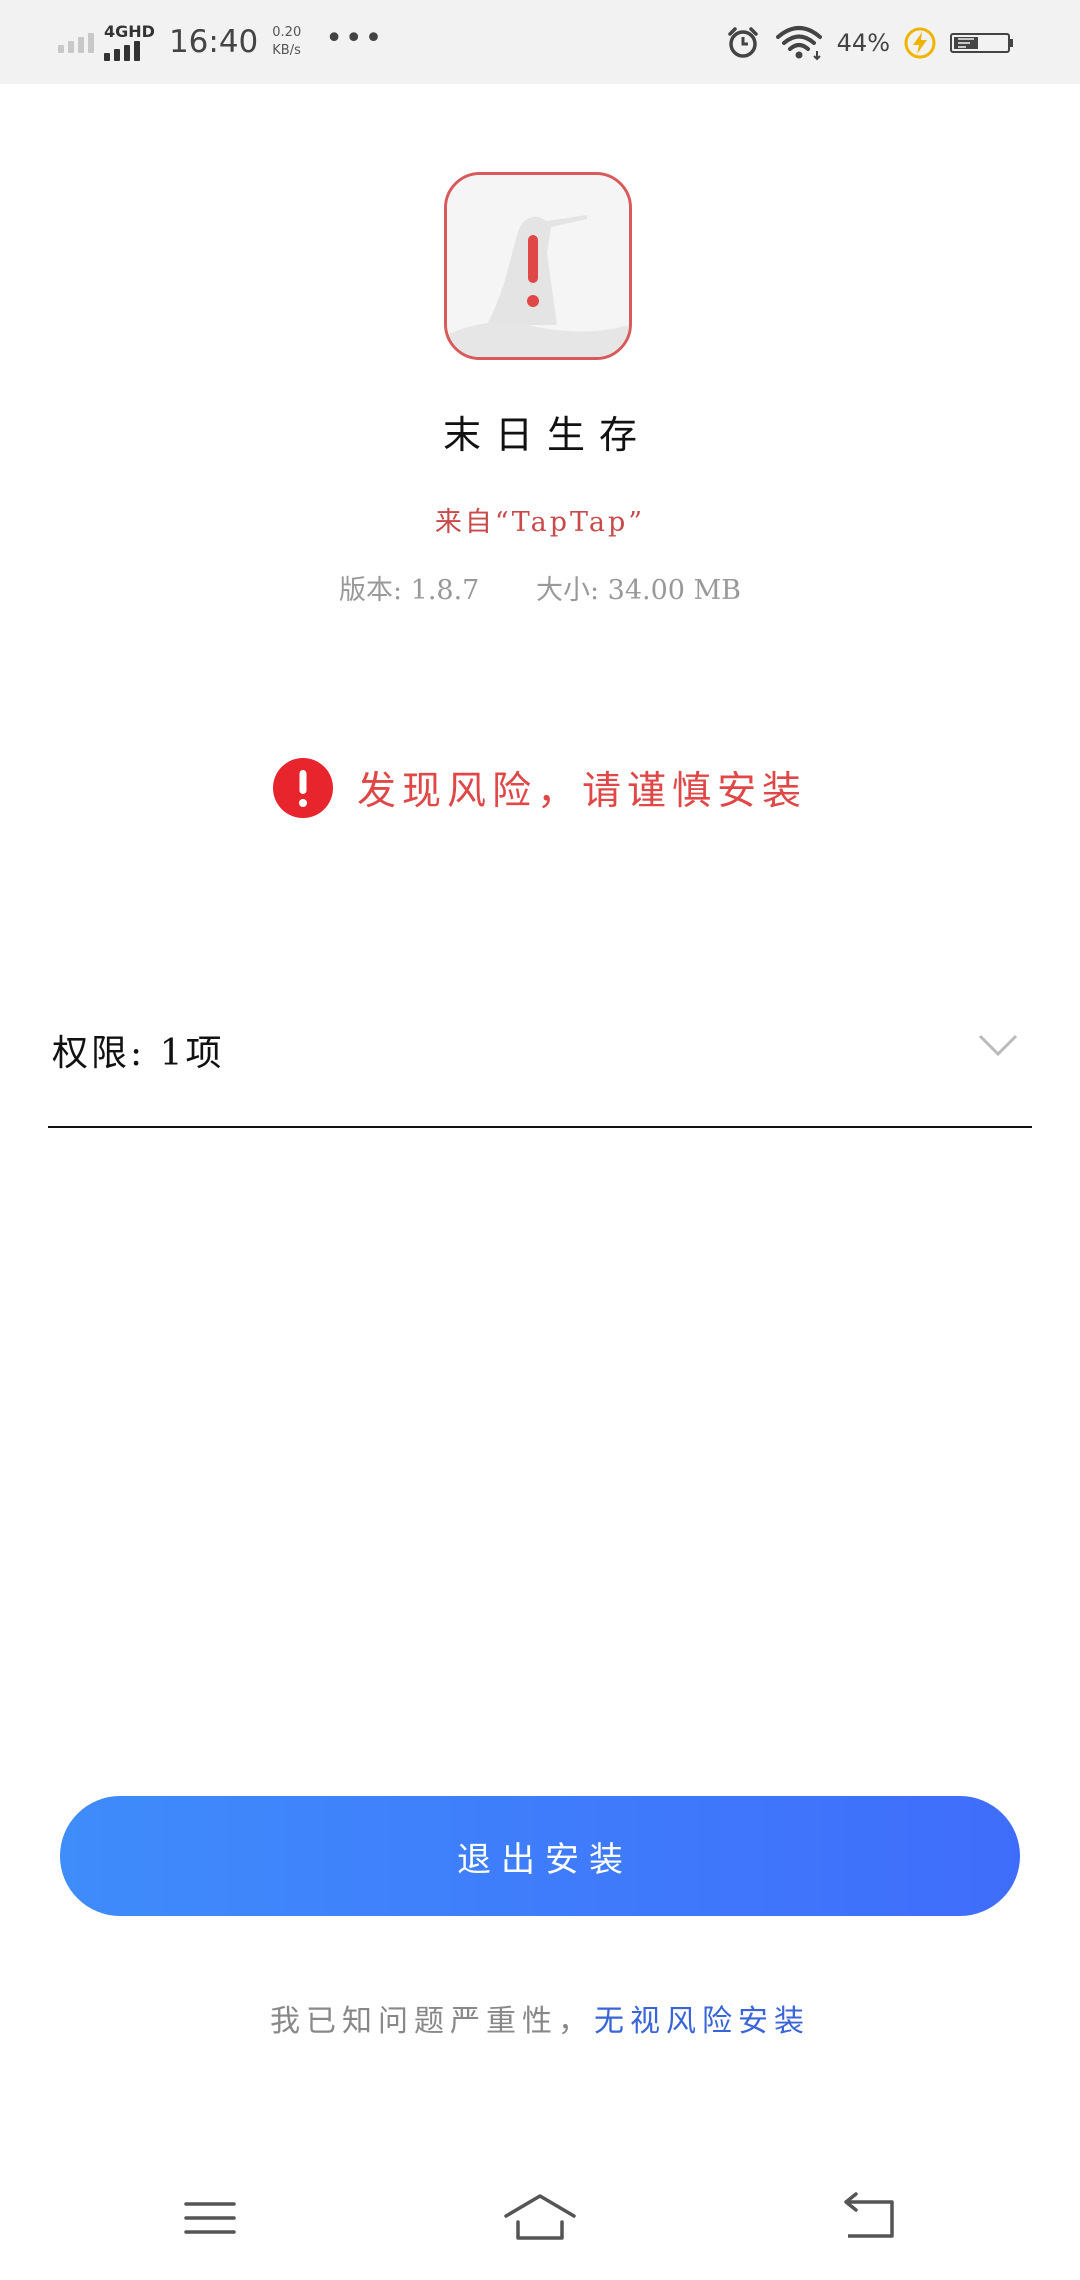 This screenshot has height=2280, width=1080. Describe the element at coordinates (545, 1859) in the screenshot. I see `exit-install-label: 退出安装` at that location.